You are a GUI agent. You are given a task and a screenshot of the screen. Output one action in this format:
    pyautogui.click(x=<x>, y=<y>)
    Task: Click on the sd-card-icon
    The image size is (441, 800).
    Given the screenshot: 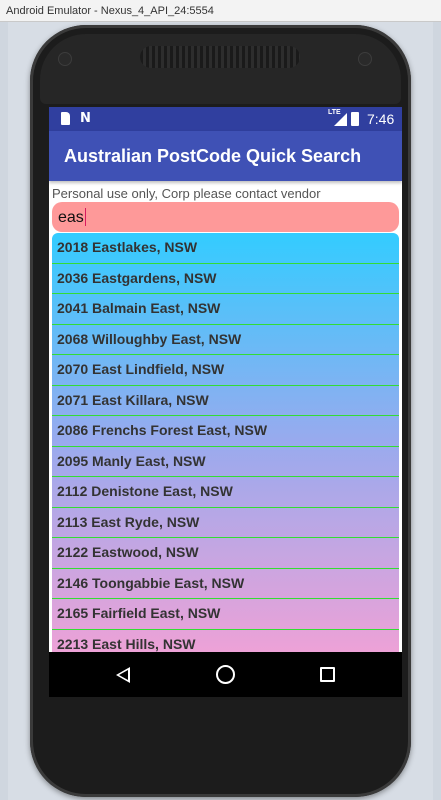 What is the action you would take?
    pyautogui.click(x=65, y=118)
    